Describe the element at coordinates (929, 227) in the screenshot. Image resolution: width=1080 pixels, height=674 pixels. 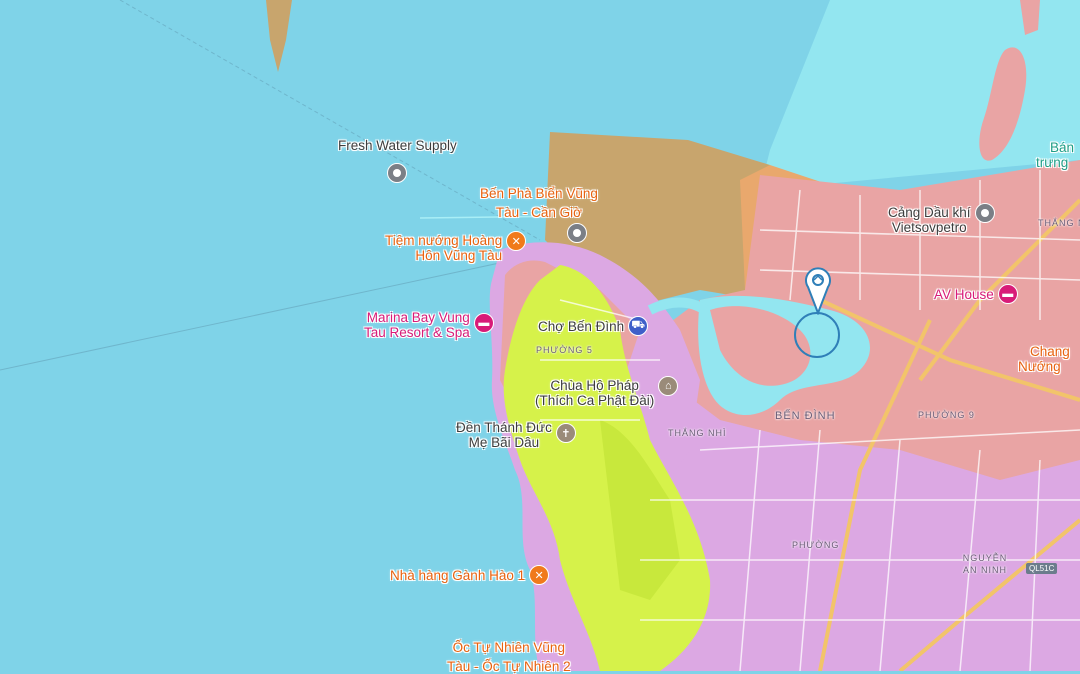
I see `poi-label-line2: Vietsovpetro` at that location.